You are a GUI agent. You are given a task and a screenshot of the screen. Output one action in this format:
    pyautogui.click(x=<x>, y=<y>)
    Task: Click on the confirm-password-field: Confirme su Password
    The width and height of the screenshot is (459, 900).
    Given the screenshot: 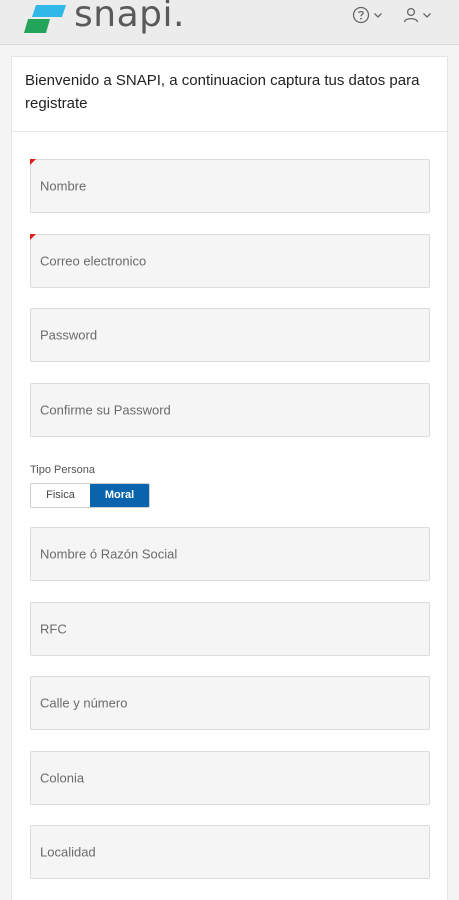 What is the action you would take?
    pyautogui.click(x=230, y=410)
    